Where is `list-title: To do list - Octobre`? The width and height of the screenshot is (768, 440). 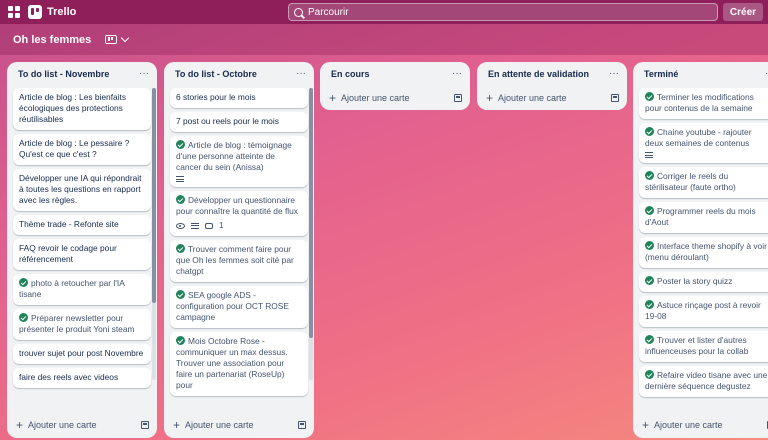
list-title: To do list - Octobre is located at coordinates (216, 74).